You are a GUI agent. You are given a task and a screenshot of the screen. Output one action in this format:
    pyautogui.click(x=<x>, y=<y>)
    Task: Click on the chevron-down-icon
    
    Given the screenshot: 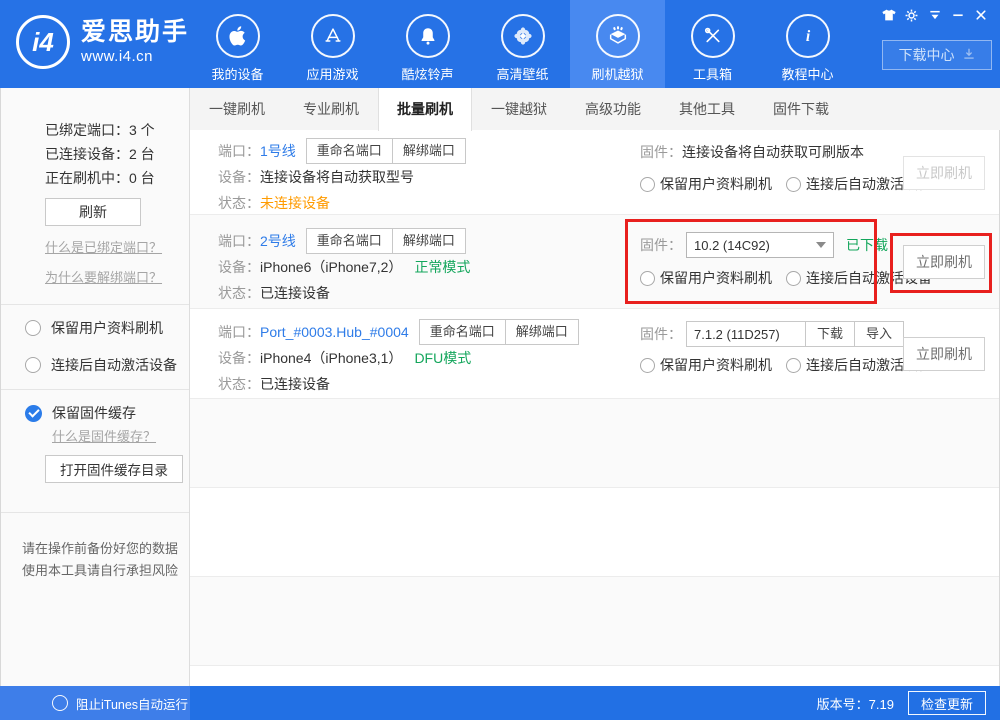 What is the action you would take?
    pyautogui.click(x=821, y=245)
    